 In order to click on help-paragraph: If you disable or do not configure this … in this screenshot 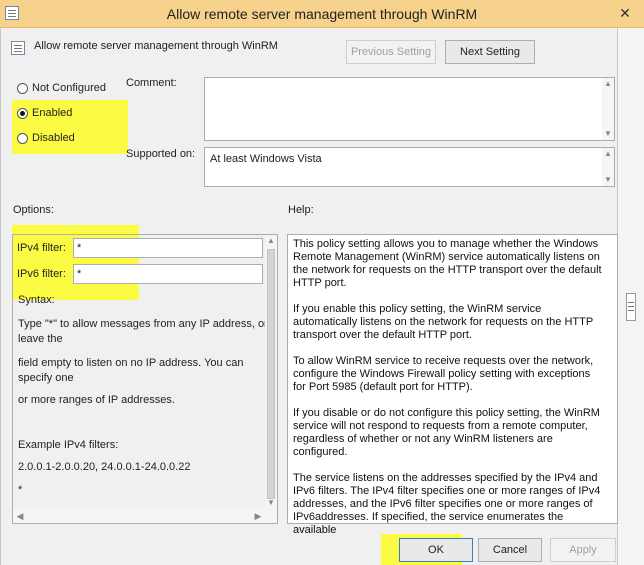, I will do `click(446, 432)`.